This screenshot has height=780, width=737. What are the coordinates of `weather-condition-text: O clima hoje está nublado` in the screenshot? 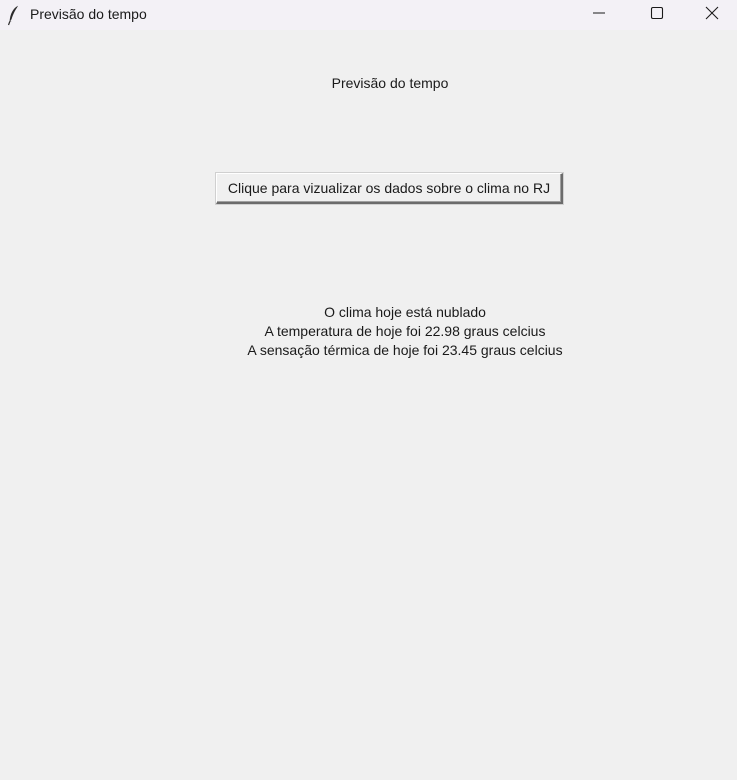 It's located at (405, 312).